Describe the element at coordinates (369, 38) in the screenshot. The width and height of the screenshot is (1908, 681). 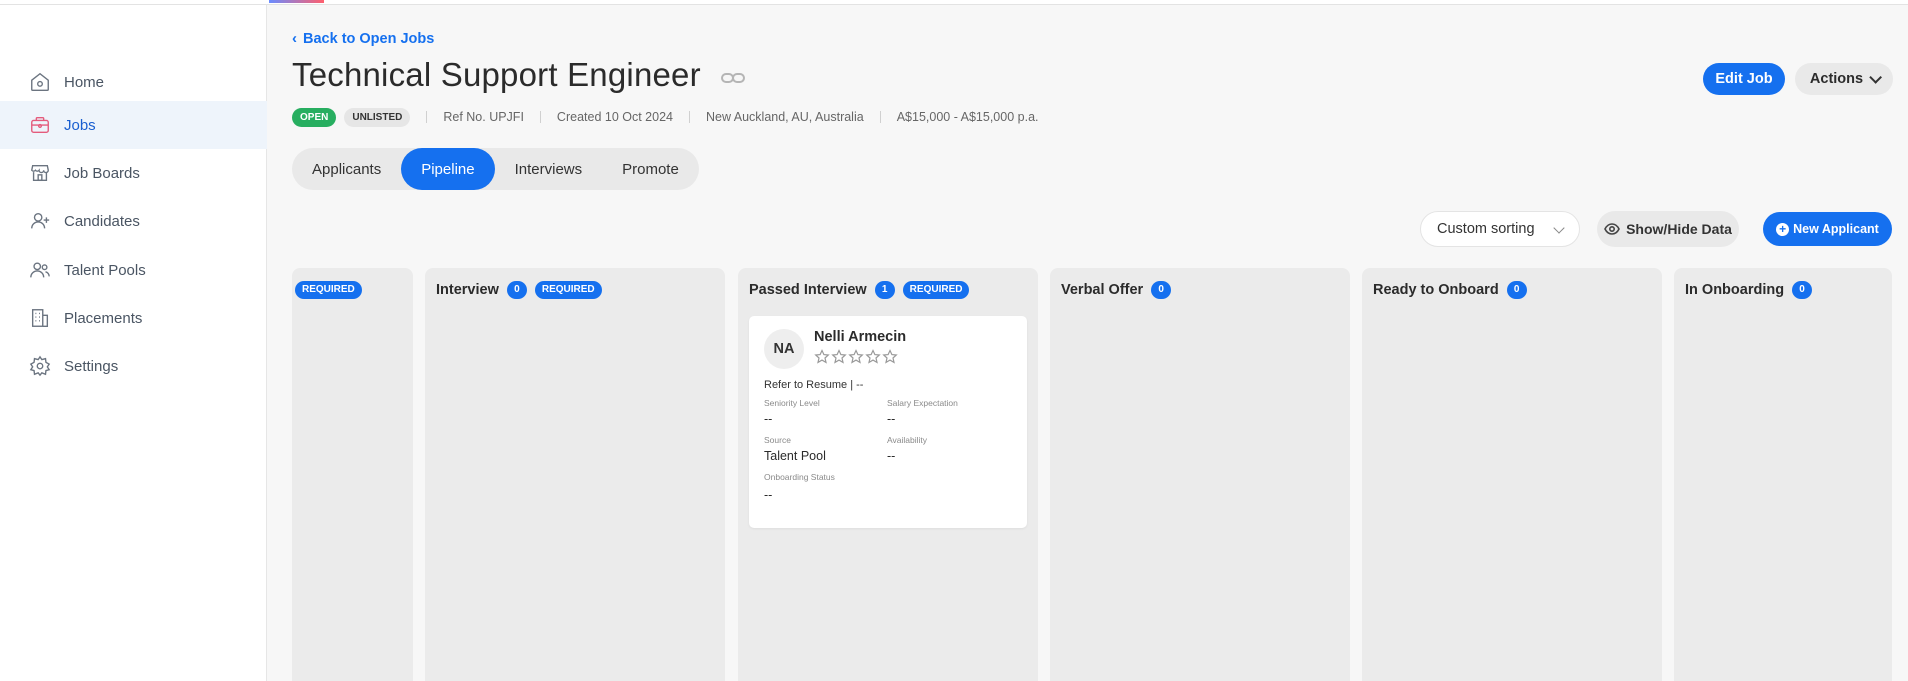
I see `back-link-label: Back to Open Jobs` at that location.